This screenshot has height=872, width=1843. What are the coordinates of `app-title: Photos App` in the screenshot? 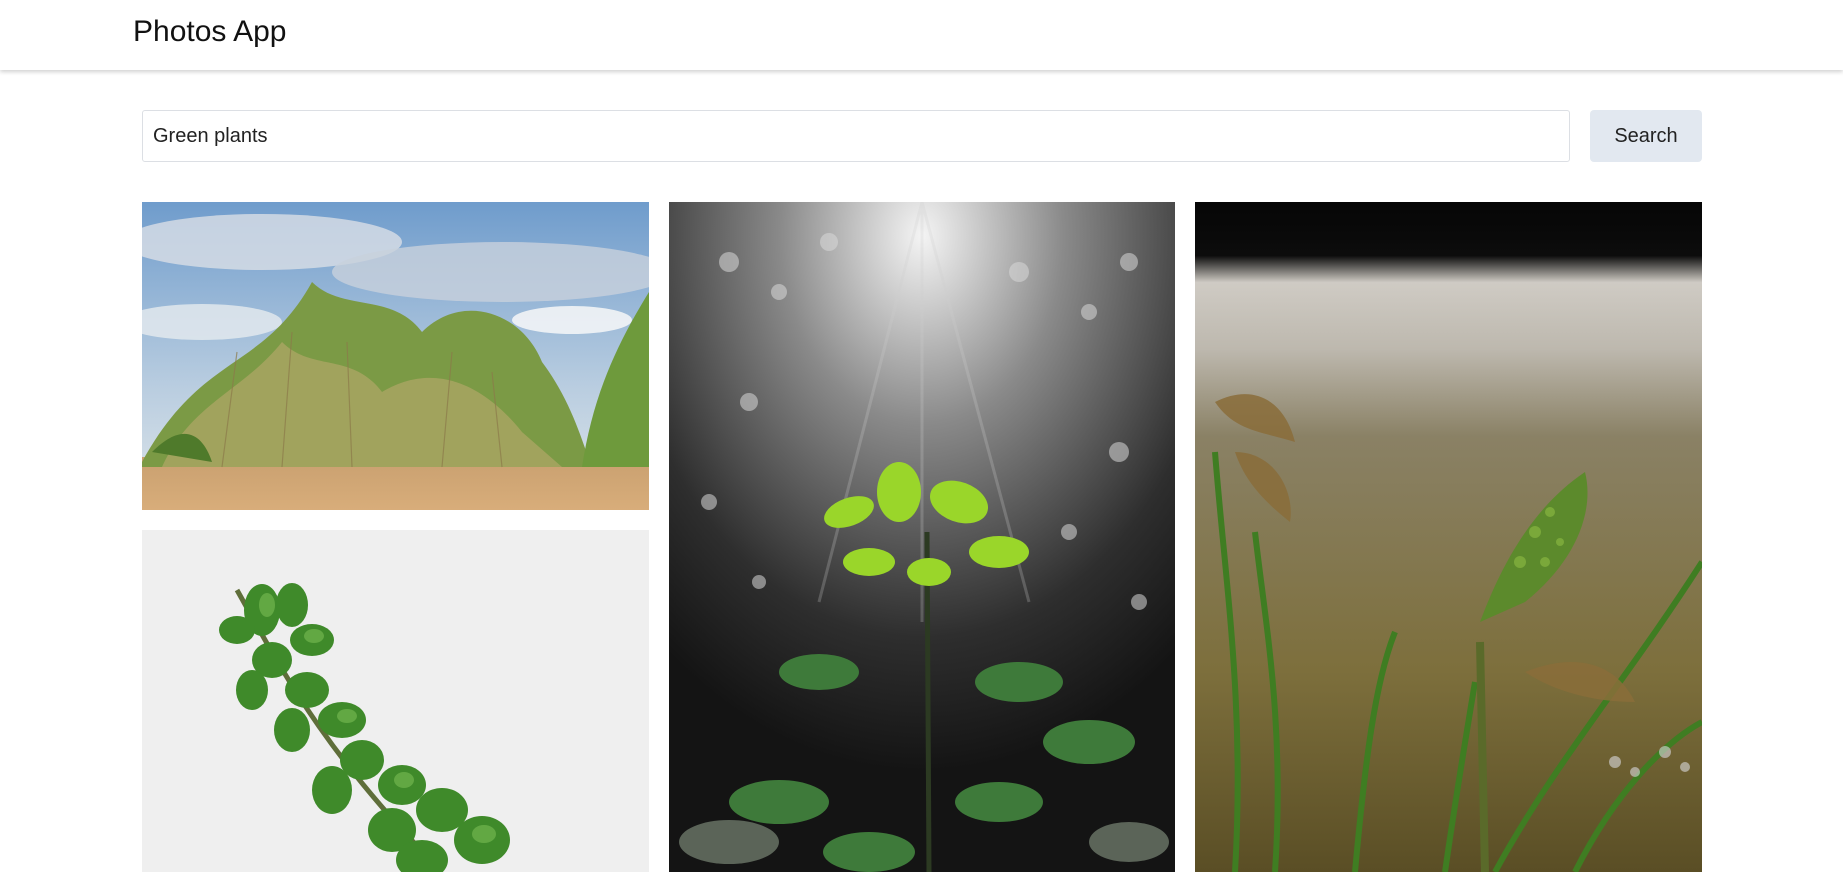 It's located at (210, 31).